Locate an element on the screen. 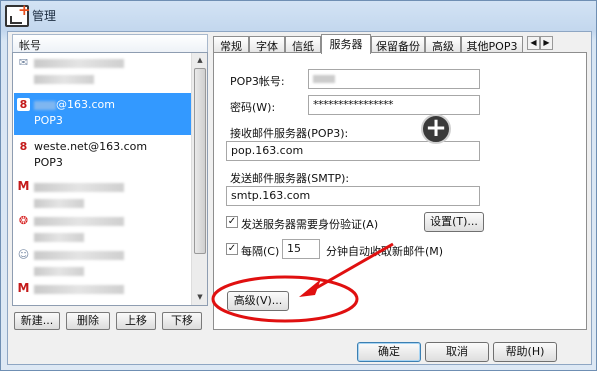 This screenshot has width=597, height=371. delete-account-button: 删除 is located at coordinates (88, 321).